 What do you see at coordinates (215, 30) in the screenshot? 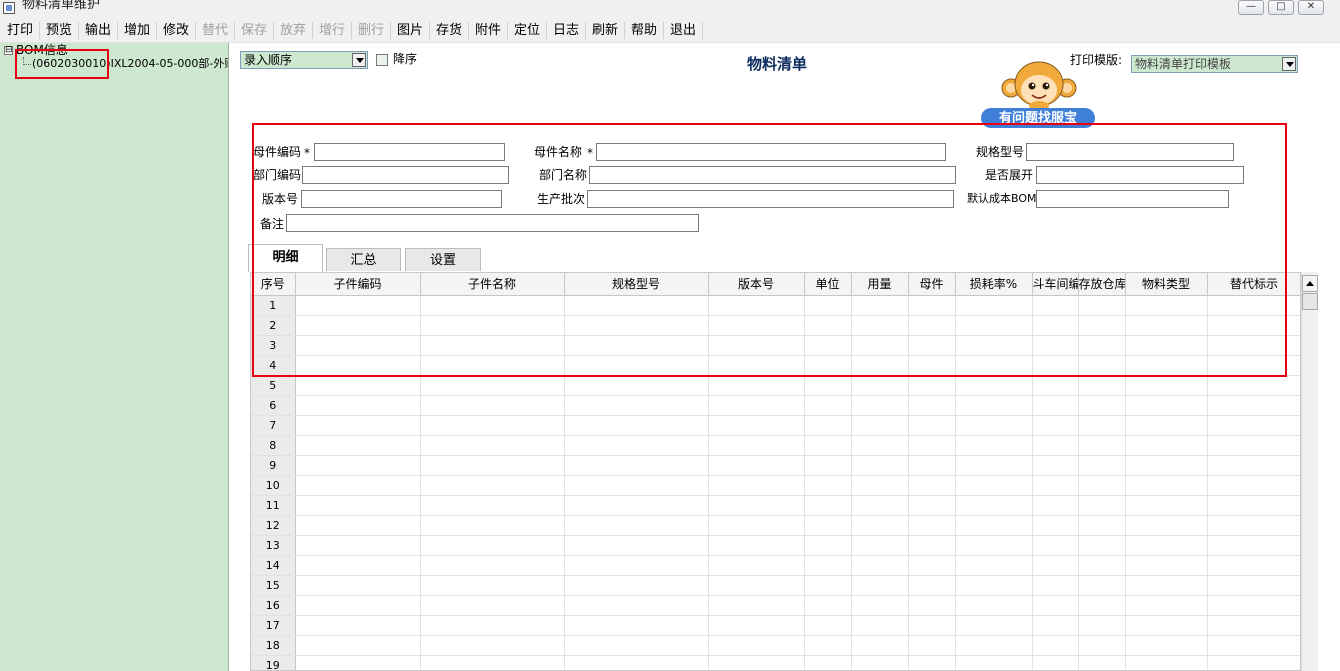
I see `substitute-button: 替代` at bounding box center [215, 30].